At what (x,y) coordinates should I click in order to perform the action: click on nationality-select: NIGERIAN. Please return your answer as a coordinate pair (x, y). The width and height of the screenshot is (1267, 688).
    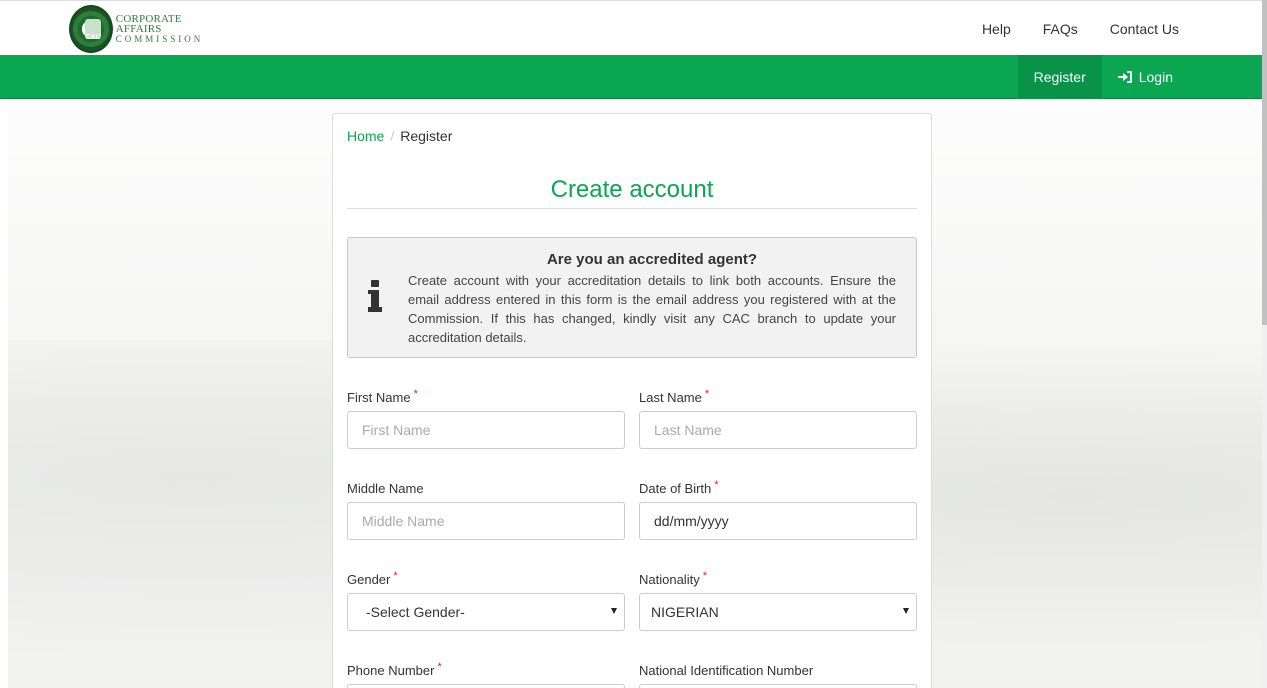
    Looking at the image, I should click on (778, 612).